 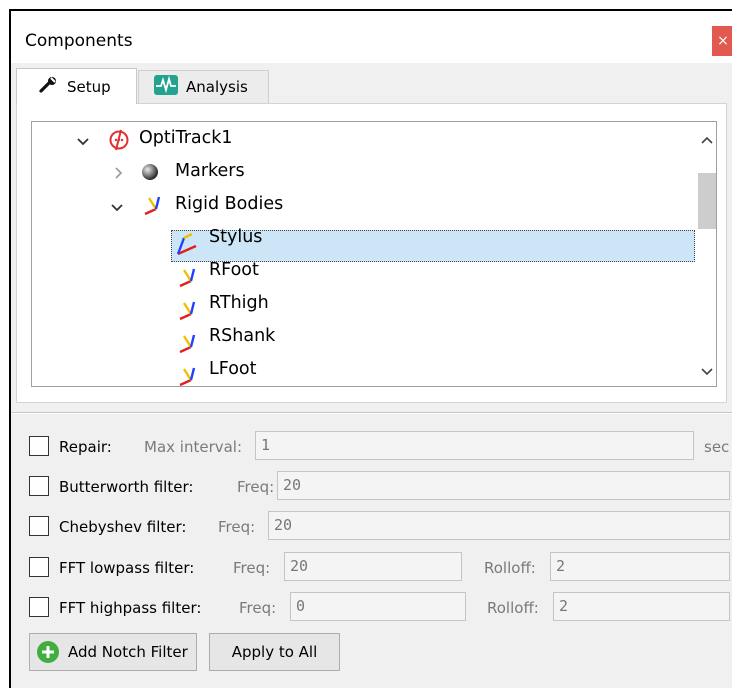 I want to click on chebyshev-freq-input: 20, so click(x=499, y=525).